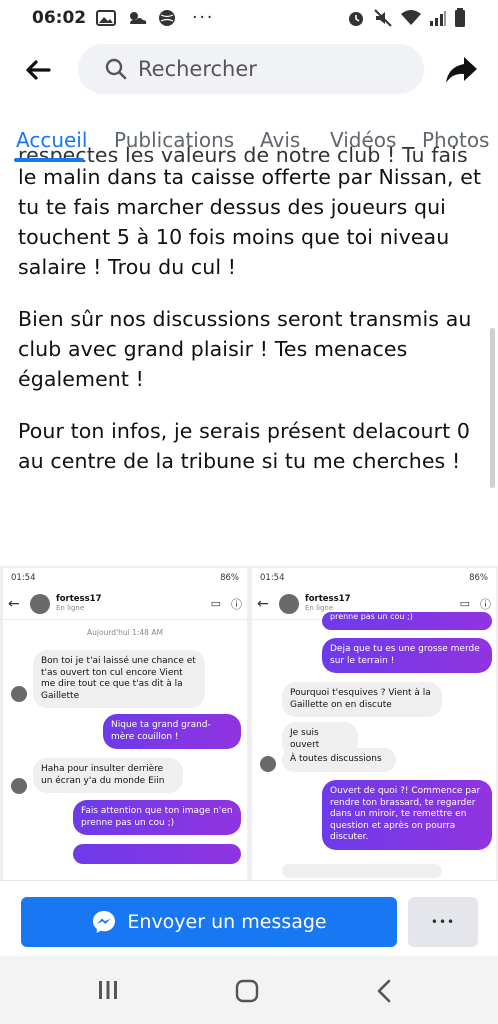 Image resolution: width=498 pixels, height=1024 pixels. Describe the element at coordinates (125, 604) in the screenshot. I see `chat-header: ← fortess17 En ligne ▭ ⓘ` at that location.